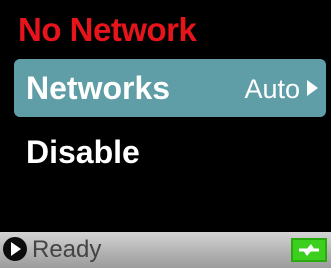 Image resolution: width=331 pixels, height=268 pixels. Describe the element at coordinates (98, 88) in the screenshot. I see `menu-item-label: Networks` at that location.